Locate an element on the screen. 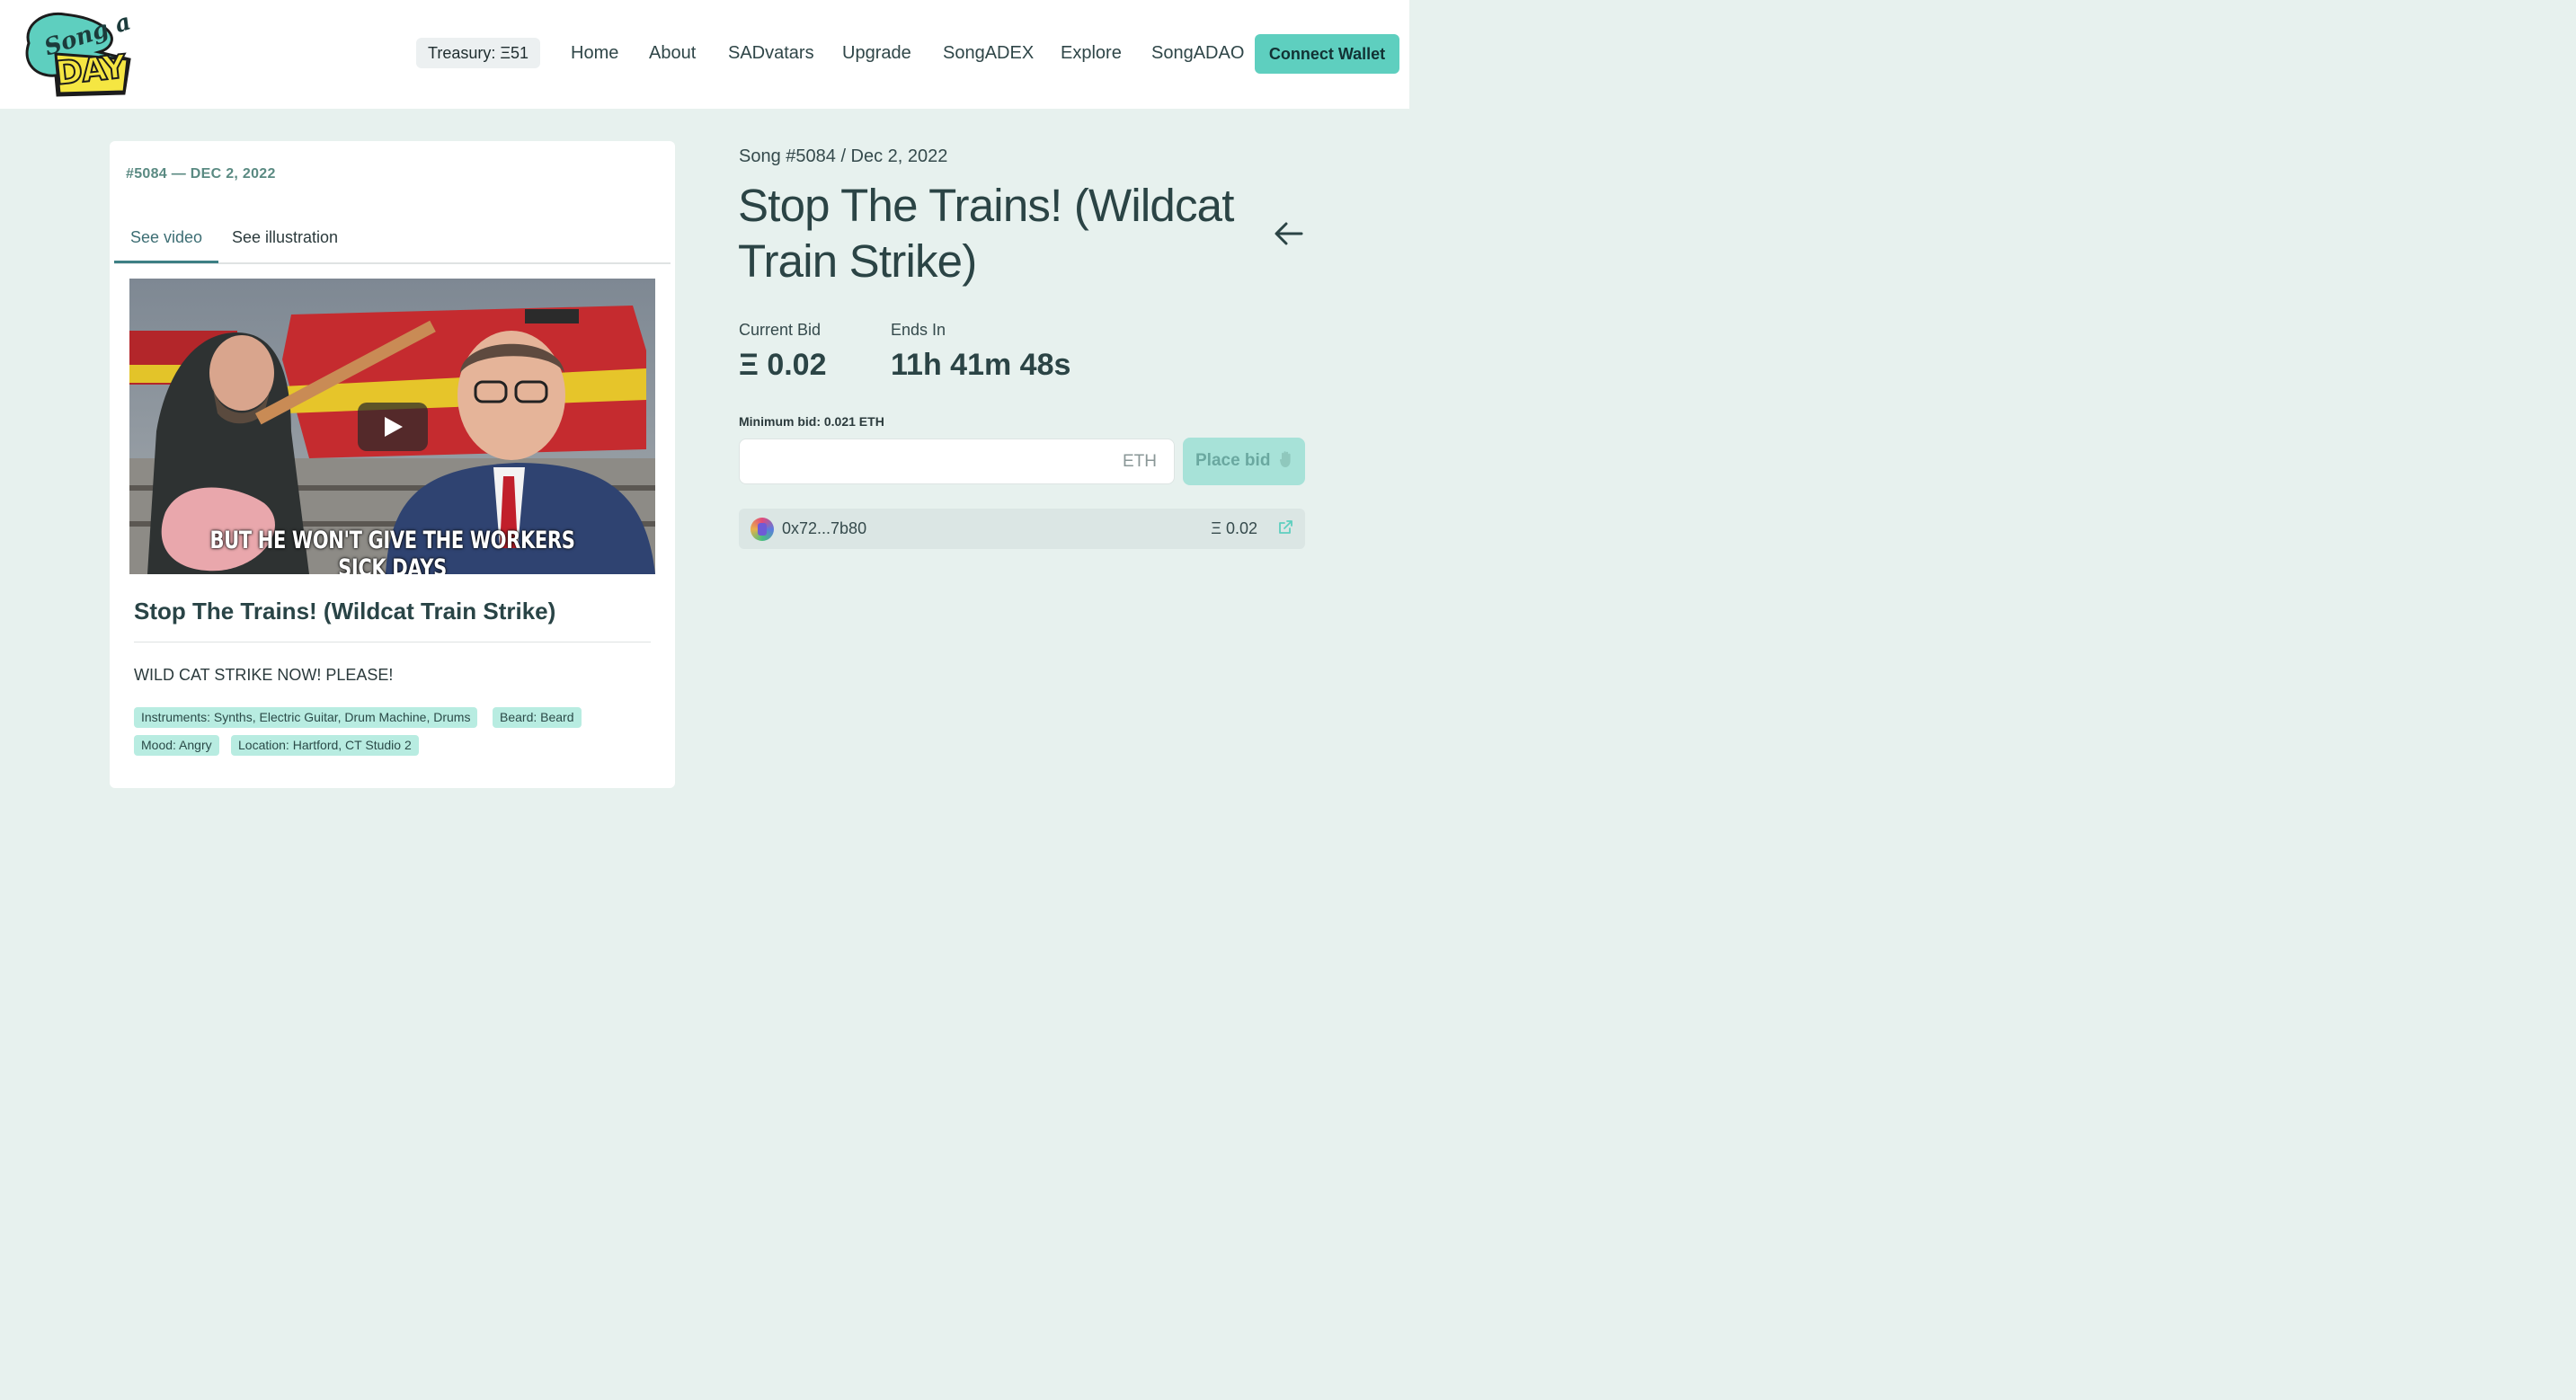  media-tabs: See video See illustration is located at coordinates (392, 240).